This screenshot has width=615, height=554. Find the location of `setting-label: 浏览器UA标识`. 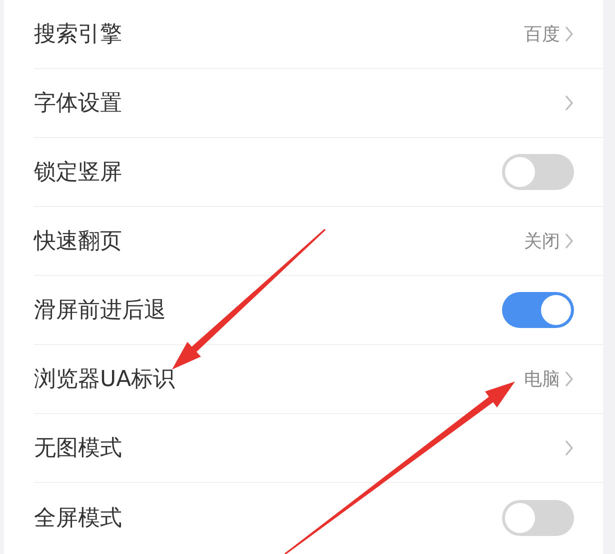

setting-label: 浏览器UA标识 is located at coordinates (105, 380).